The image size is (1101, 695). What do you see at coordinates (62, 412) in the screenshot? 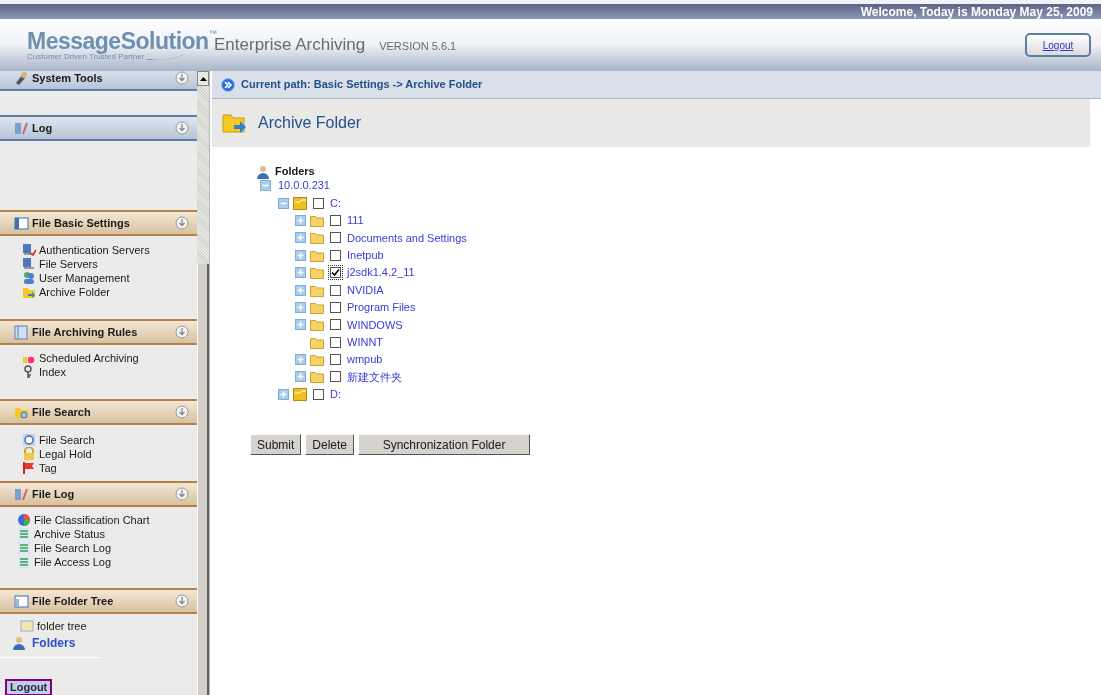
I see `section-title: File Search` at bounding box center [62, 412].